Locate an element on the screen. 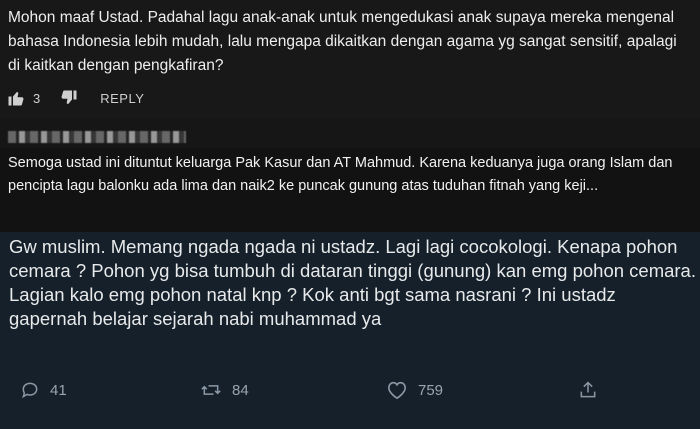  reply-icon is located at coordinates (30, 390).